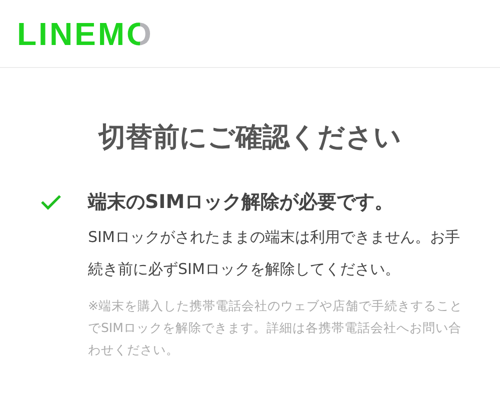  What do you see at coordinates (241, 202) in the screenshot?
I see `item-heading: 端末のSIMロック解除が必要です。` at bounding box center [241, 202].